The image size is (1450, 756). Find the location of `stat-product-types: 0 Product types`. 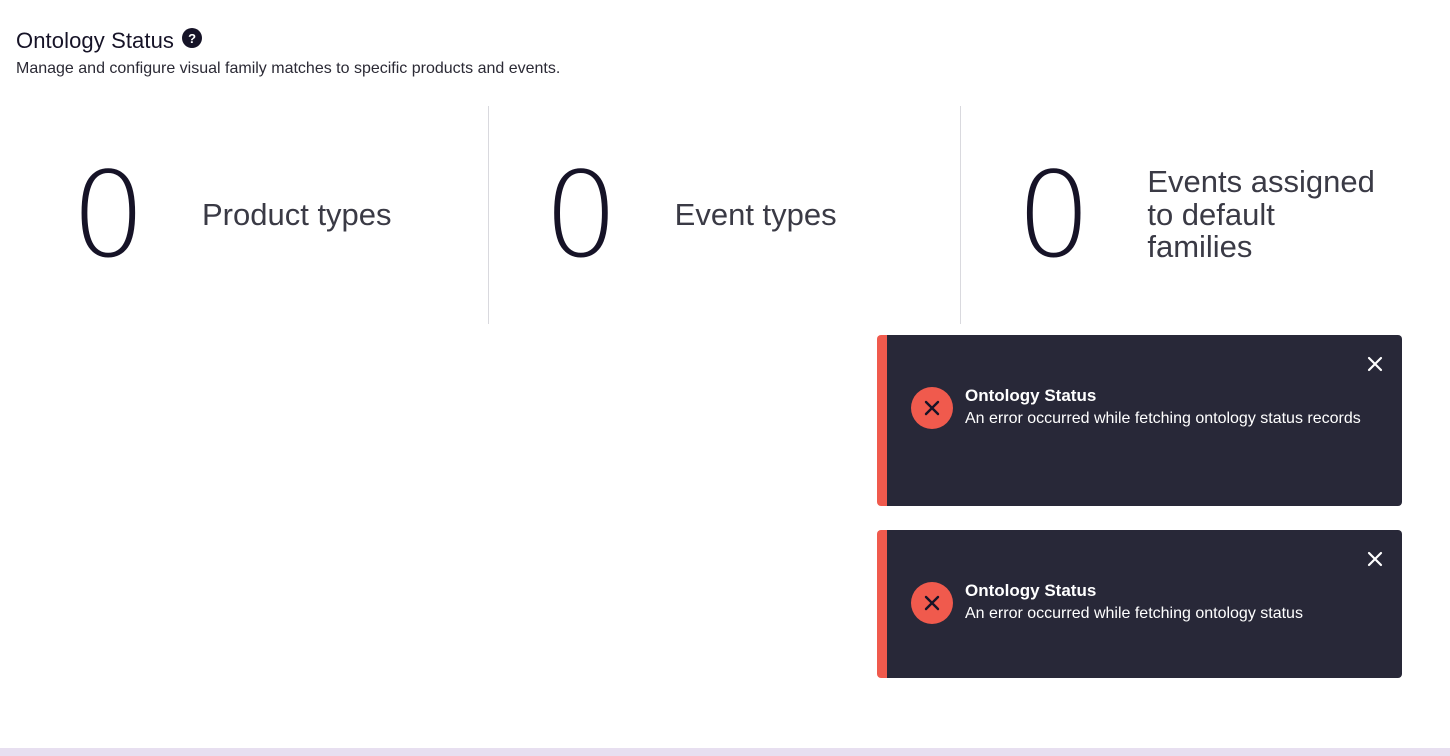

stat-product-types: 0 Product types is located at coordinates (252, 215).